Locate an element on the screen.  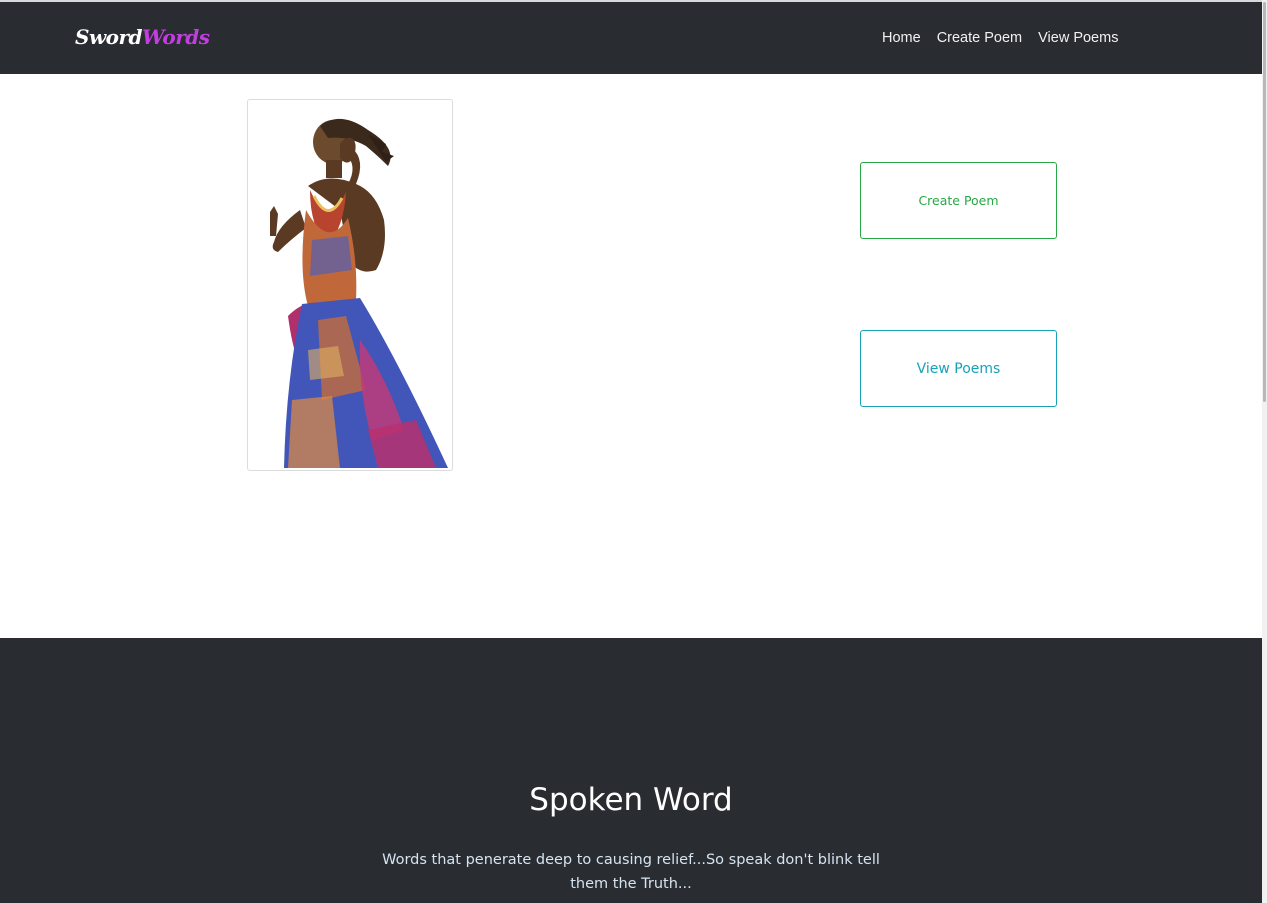
brand-logo: SwordWords is located at coordinates (142, 37).